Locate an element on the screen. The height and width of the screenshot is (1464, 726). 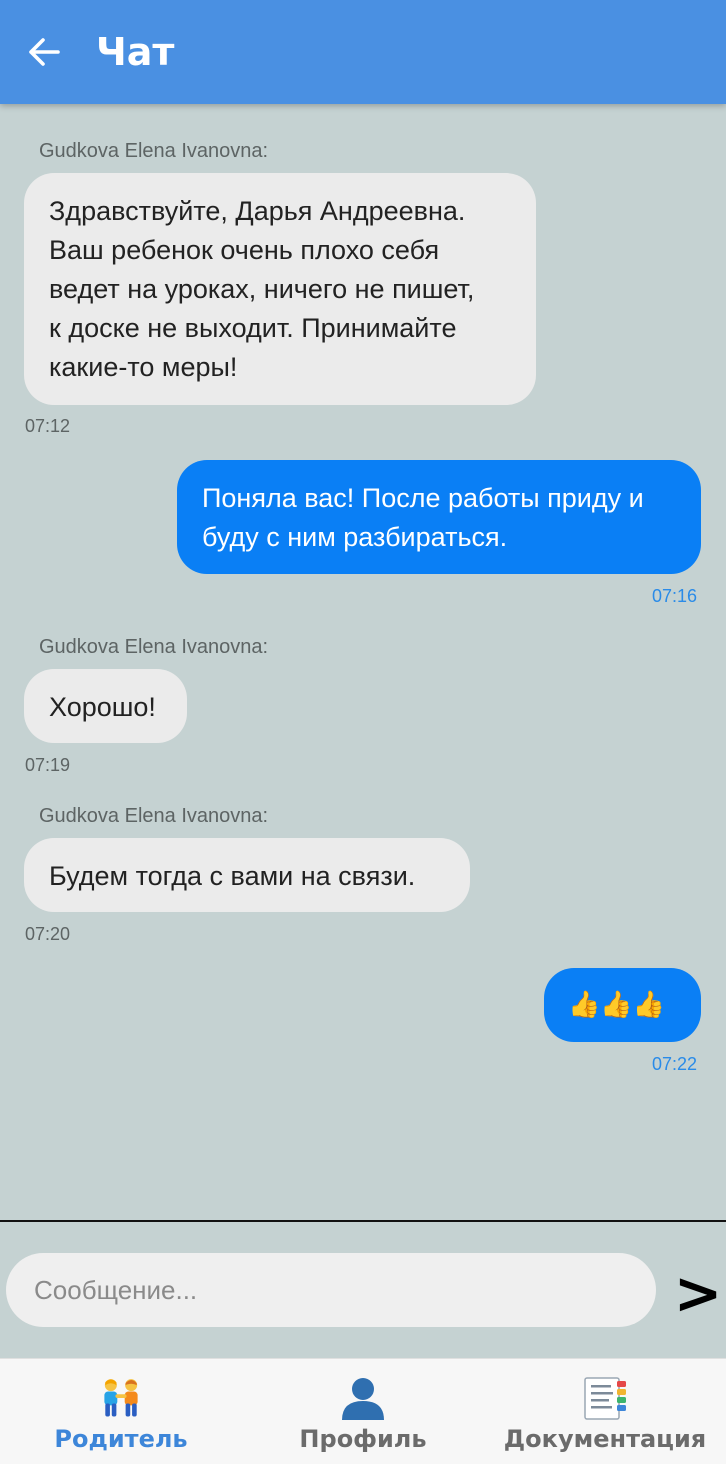
send-button: > is located at coordinates (698, 1293).